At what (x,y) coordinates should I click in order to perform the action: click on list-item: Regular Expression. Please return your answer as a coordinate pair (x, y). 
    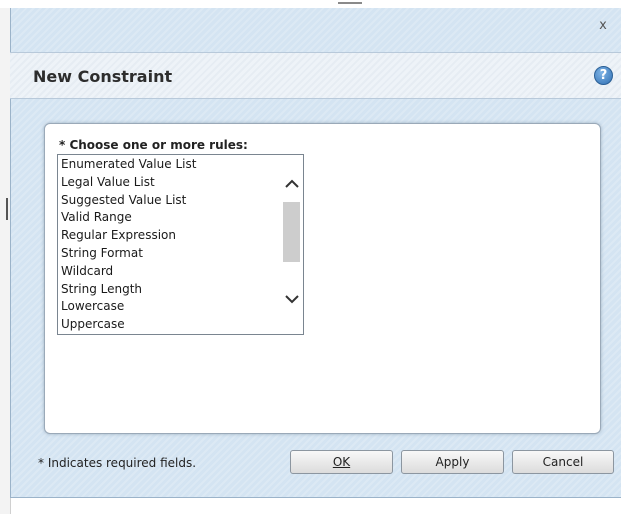
    Looking at the image, I should click on (169, 236).